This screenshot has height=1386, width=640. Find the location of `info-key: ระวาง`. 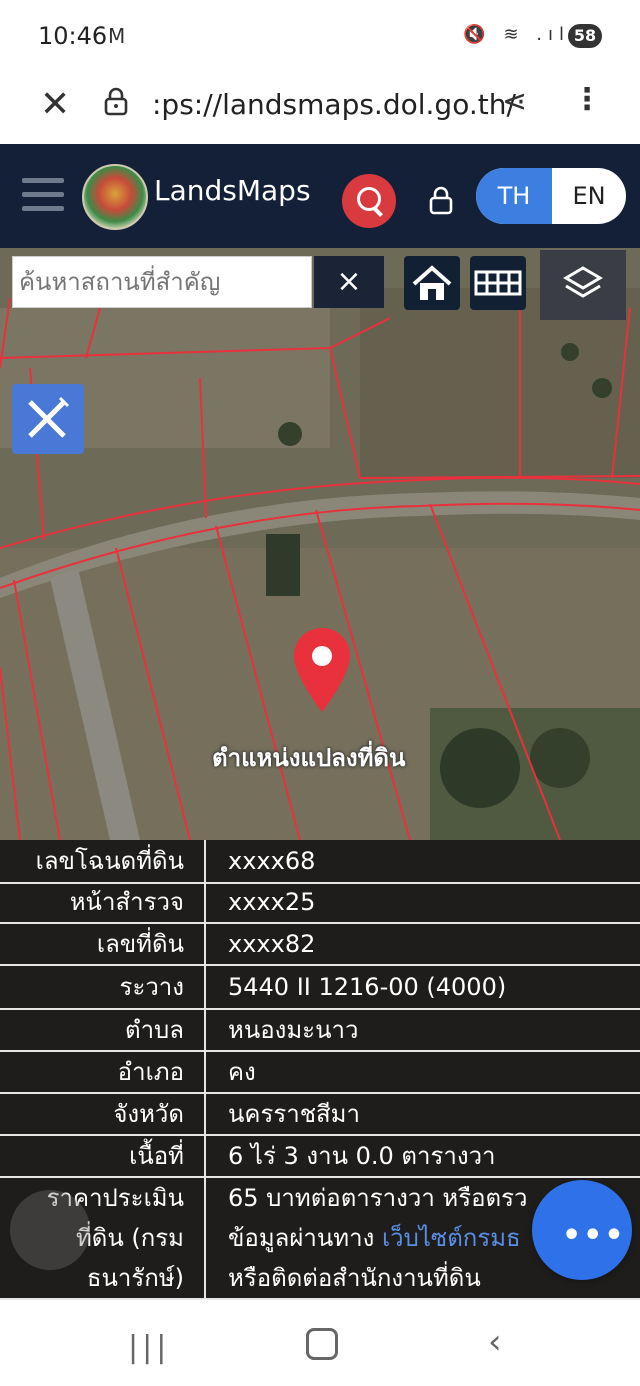

info-key: ระวาง is located at coordinates (151, 987).